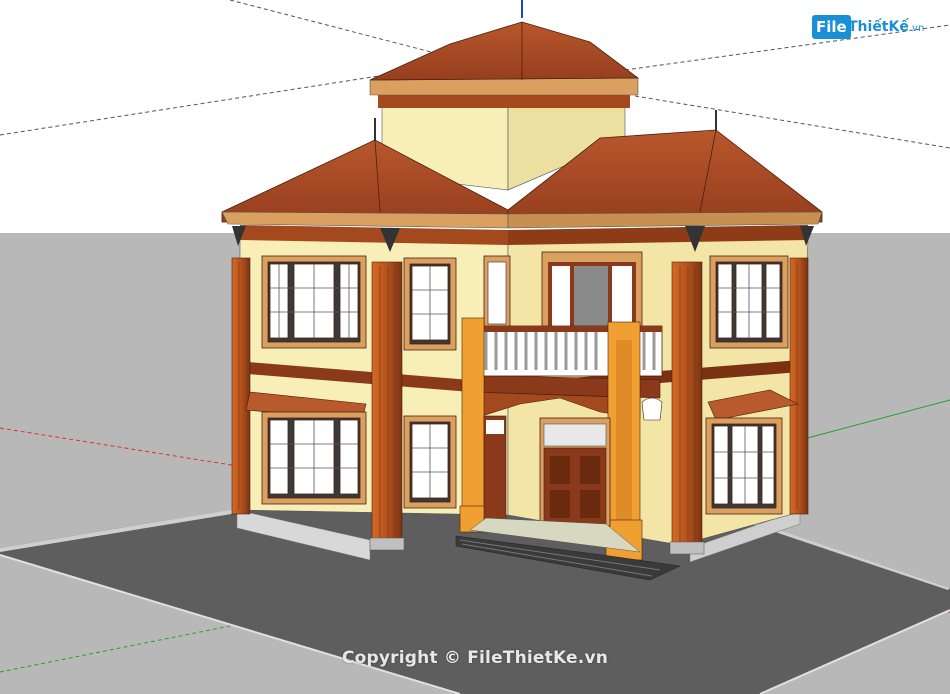  I want to click on site-logo: File ThiếtKế.vn, so click(876, 29).